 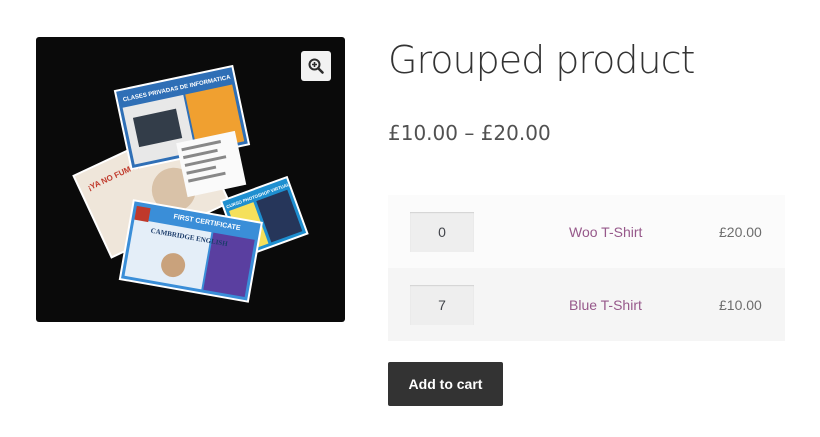 I want to click on table-row: Woo T-Shirt £20.00, so click(x=586, y=231).